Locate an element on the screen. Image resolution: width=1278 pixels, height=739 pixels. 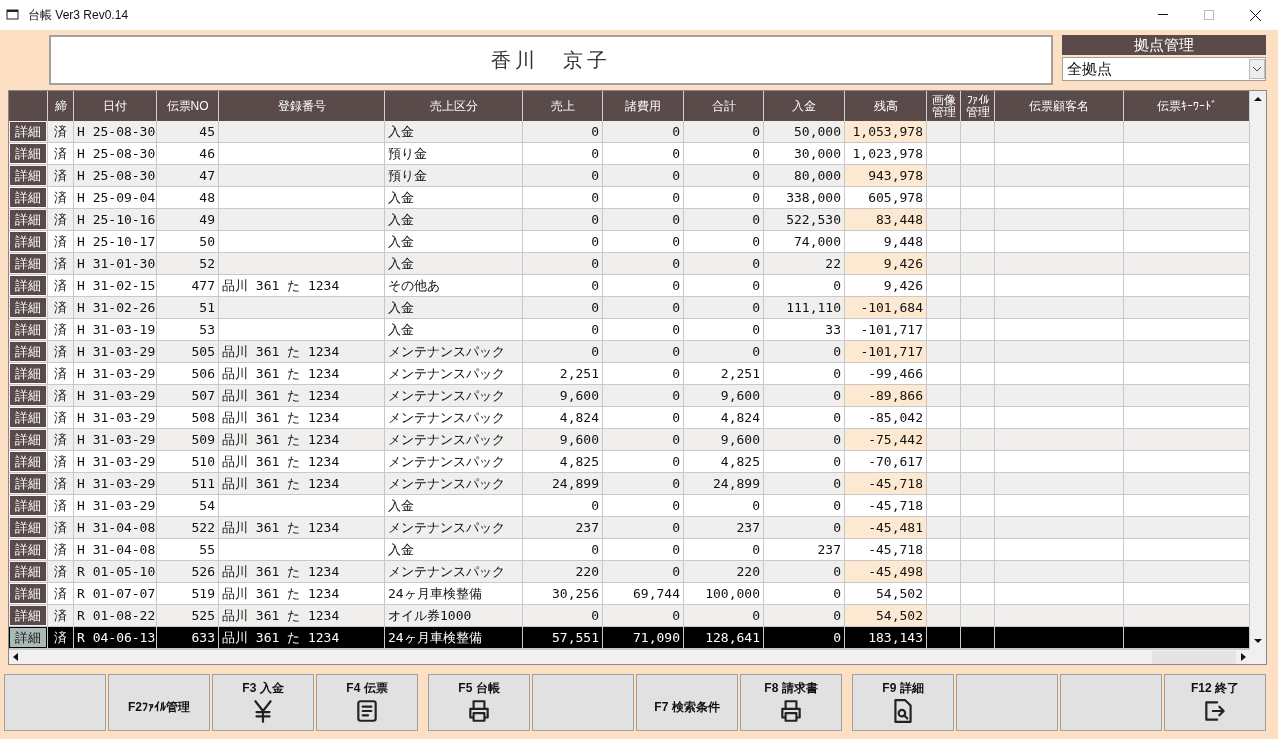
table-row: 詳細 済 H 31-03-29 511 品川 361 た 1234 メンテナンスパック 24,899 0 24,899 0 -45,718 is located at coordinates (629, 484).